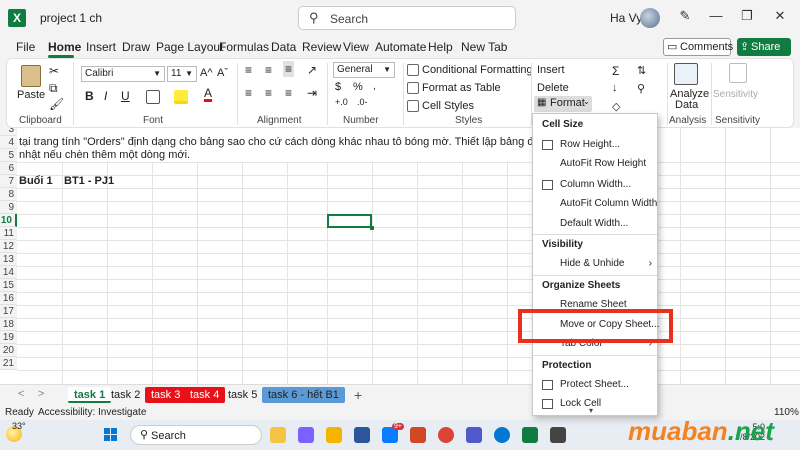 This screenshot has height=450, width=800. Describe the element at coordinates (8, 285) in the screenshot. I see `row-header: 15` at that location.